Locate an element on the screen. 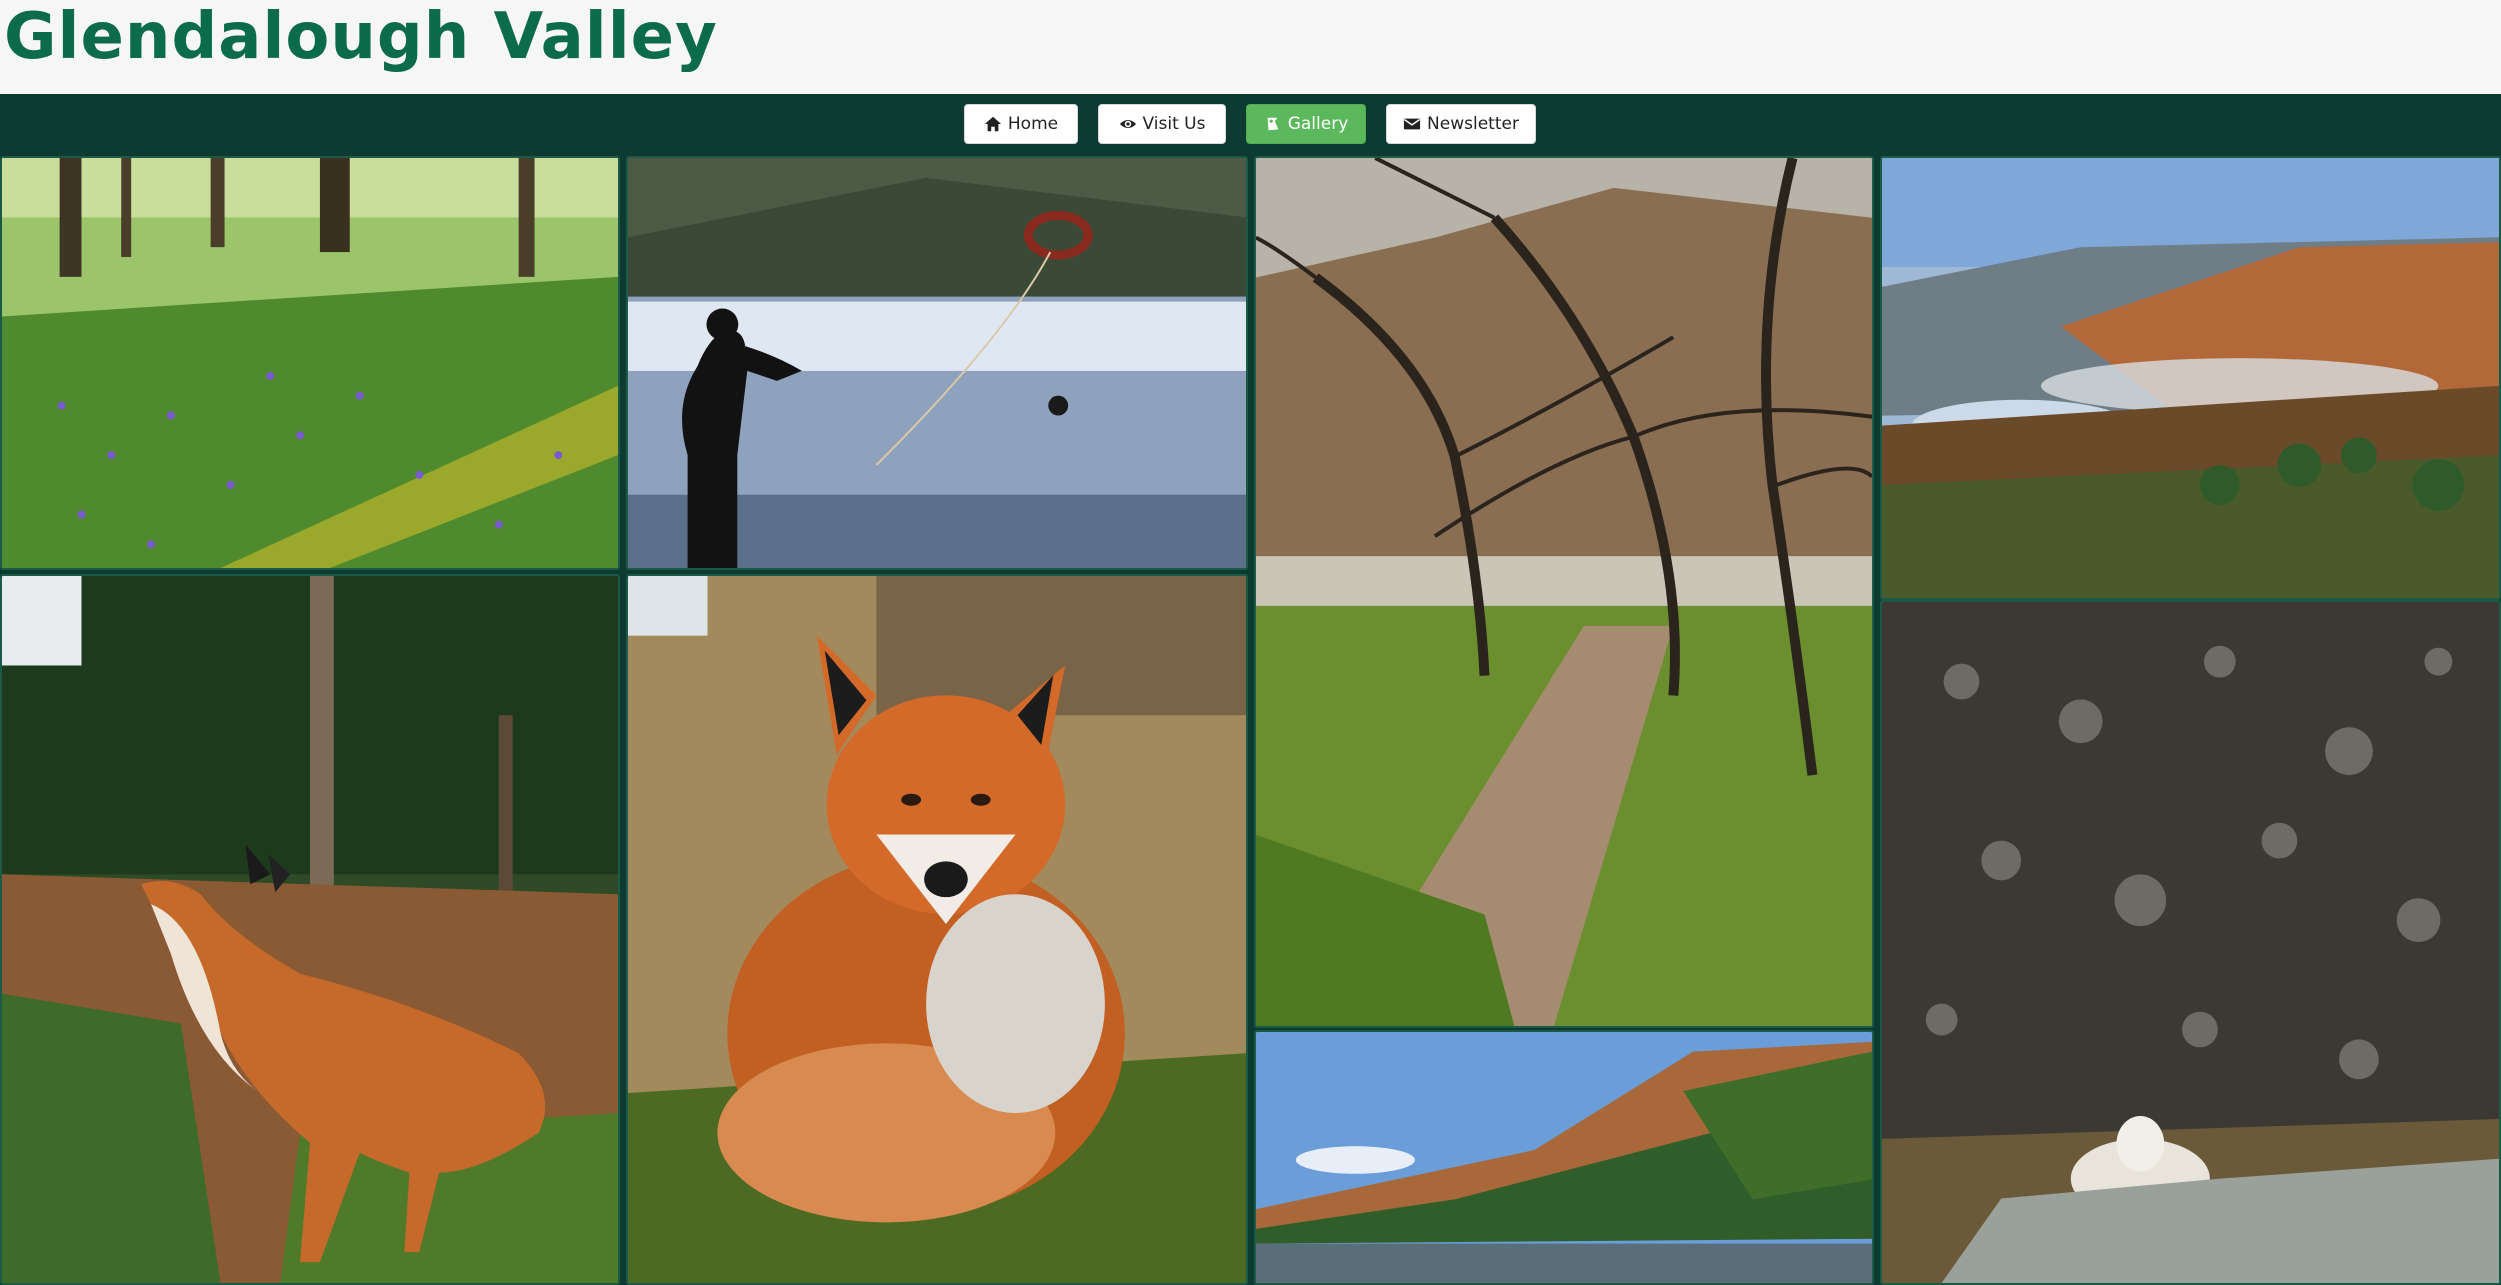 Image resolution: width=2501 pixels, height=1285 pixels. main-navbar: Home Visit Us Gallery Newsletter is located at coordinates (1250, 125).